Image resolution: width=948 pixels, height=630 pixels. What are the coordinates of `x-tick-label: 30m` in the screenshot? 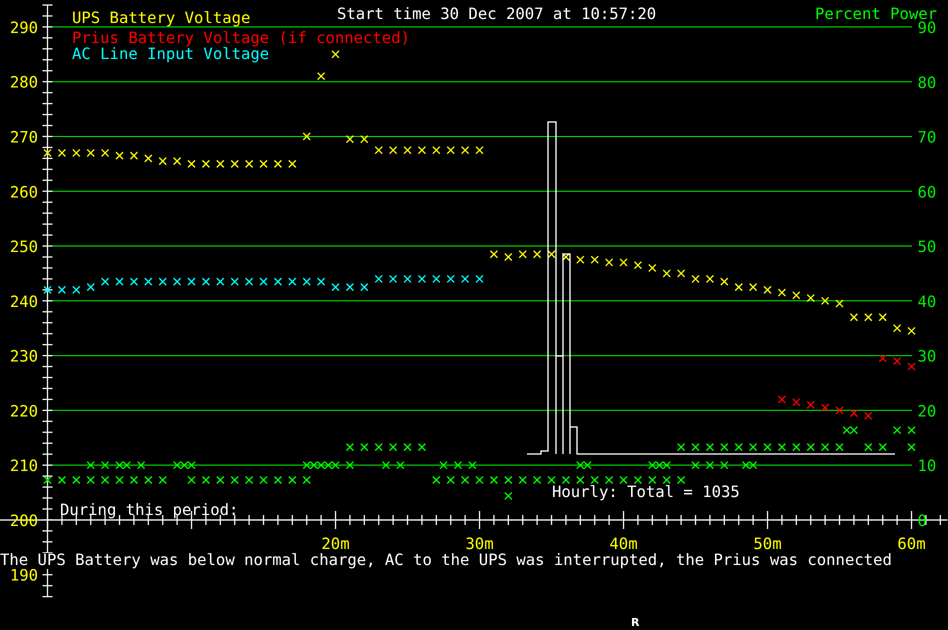 It's located at (479, 544).